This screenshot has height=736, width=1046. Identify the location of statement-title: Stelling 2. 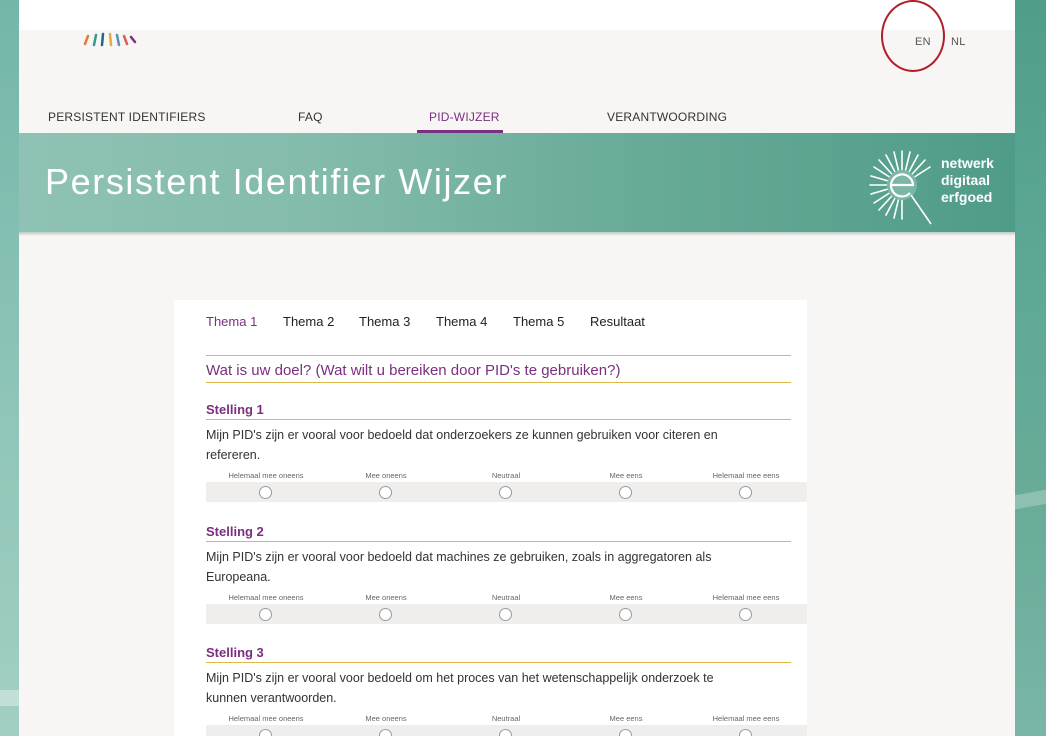
(235, 531).